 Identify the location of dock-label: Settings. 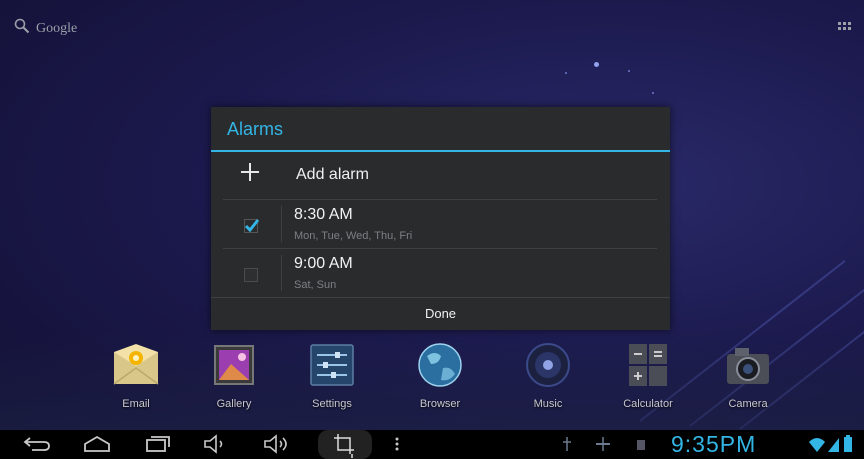
(332, 404).